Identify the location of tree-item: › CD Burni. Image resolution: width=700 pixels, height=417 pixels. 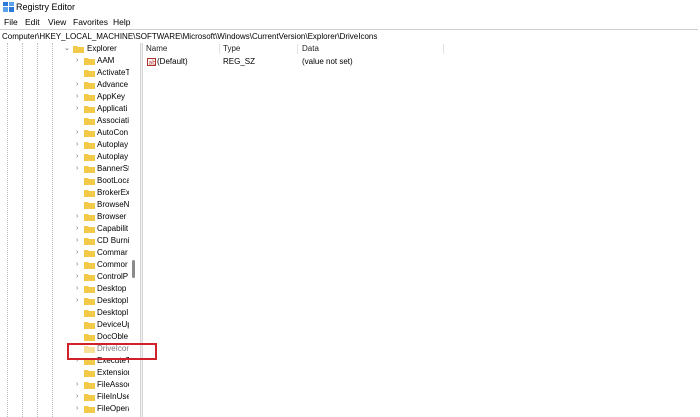
(64, 241).